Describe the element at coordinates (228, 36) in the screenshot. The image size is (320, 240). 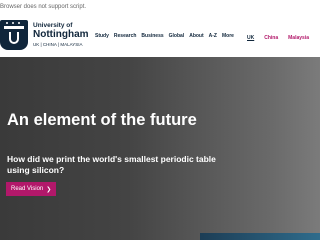
I see `nav-item-more: More` at that location.